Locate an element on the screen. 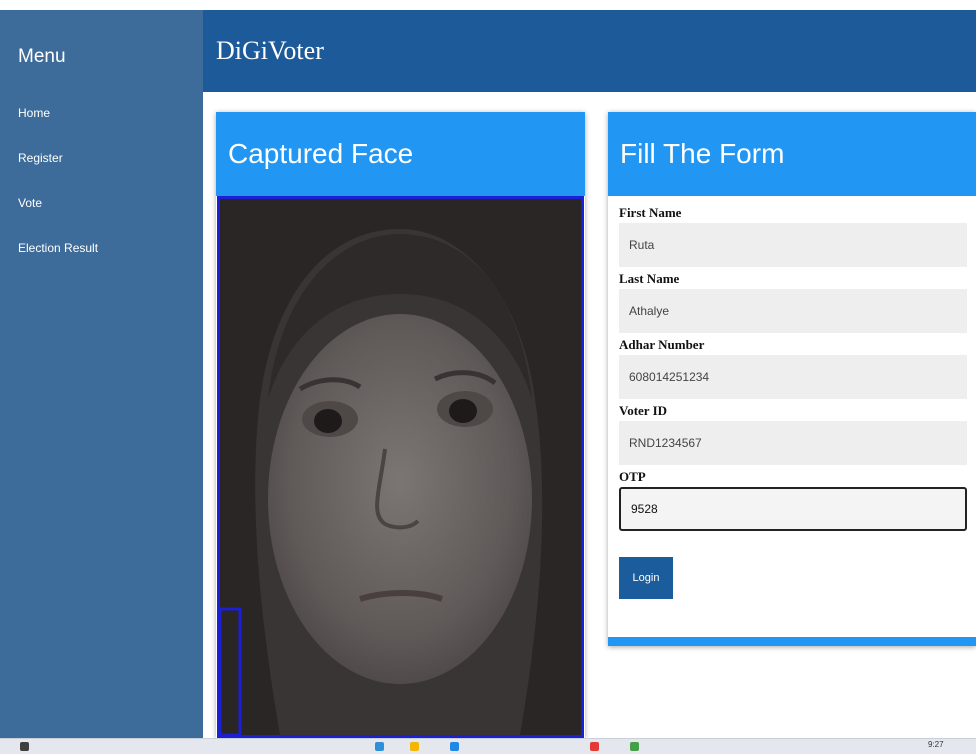 The height and width of the screenshot is (754, 976). fill-form-title: Fill The Form is located at coordinates (792, 154).